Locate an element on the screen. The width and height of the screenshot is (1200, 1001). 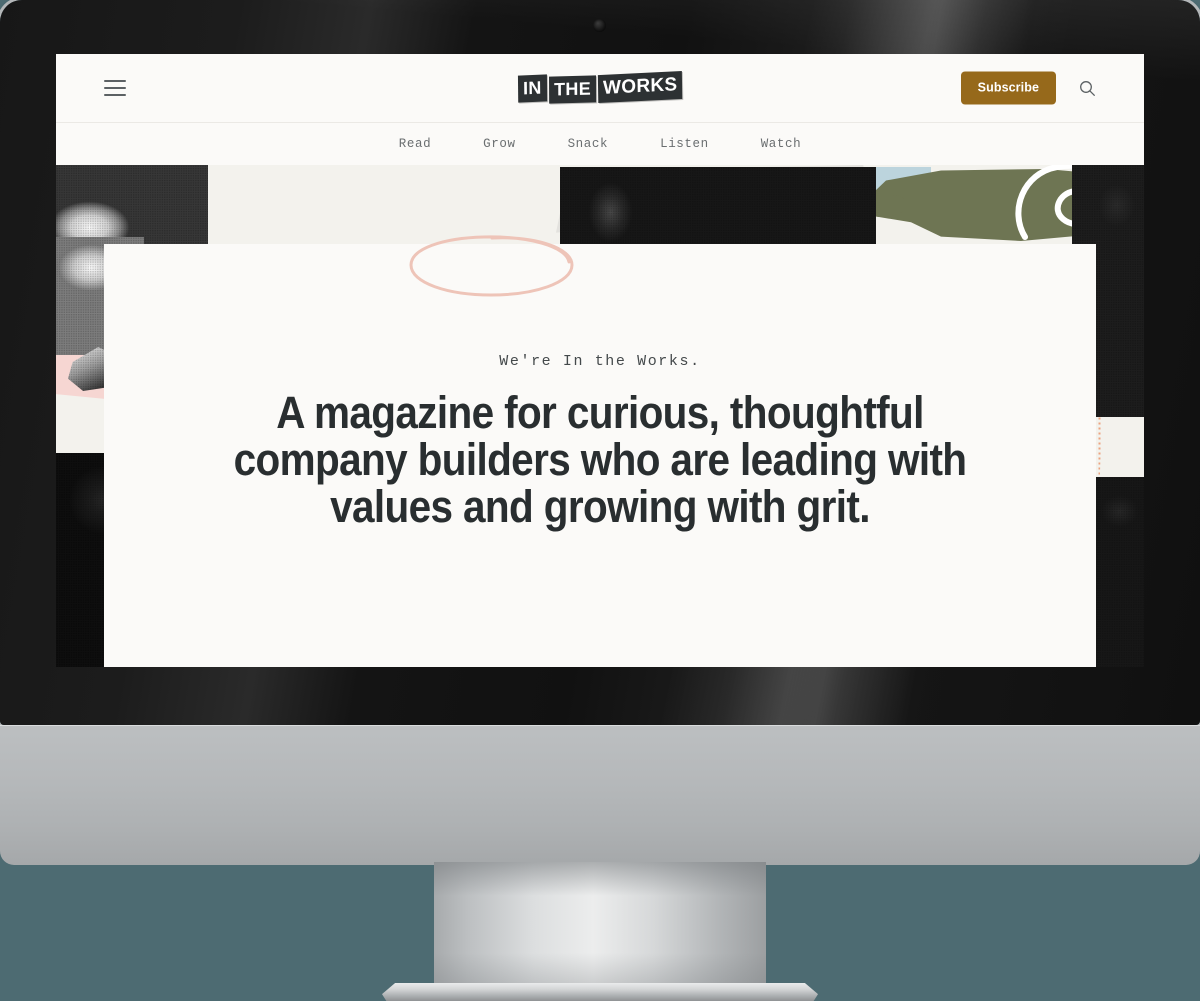
search-icon is located at coordinates (1087, 88).